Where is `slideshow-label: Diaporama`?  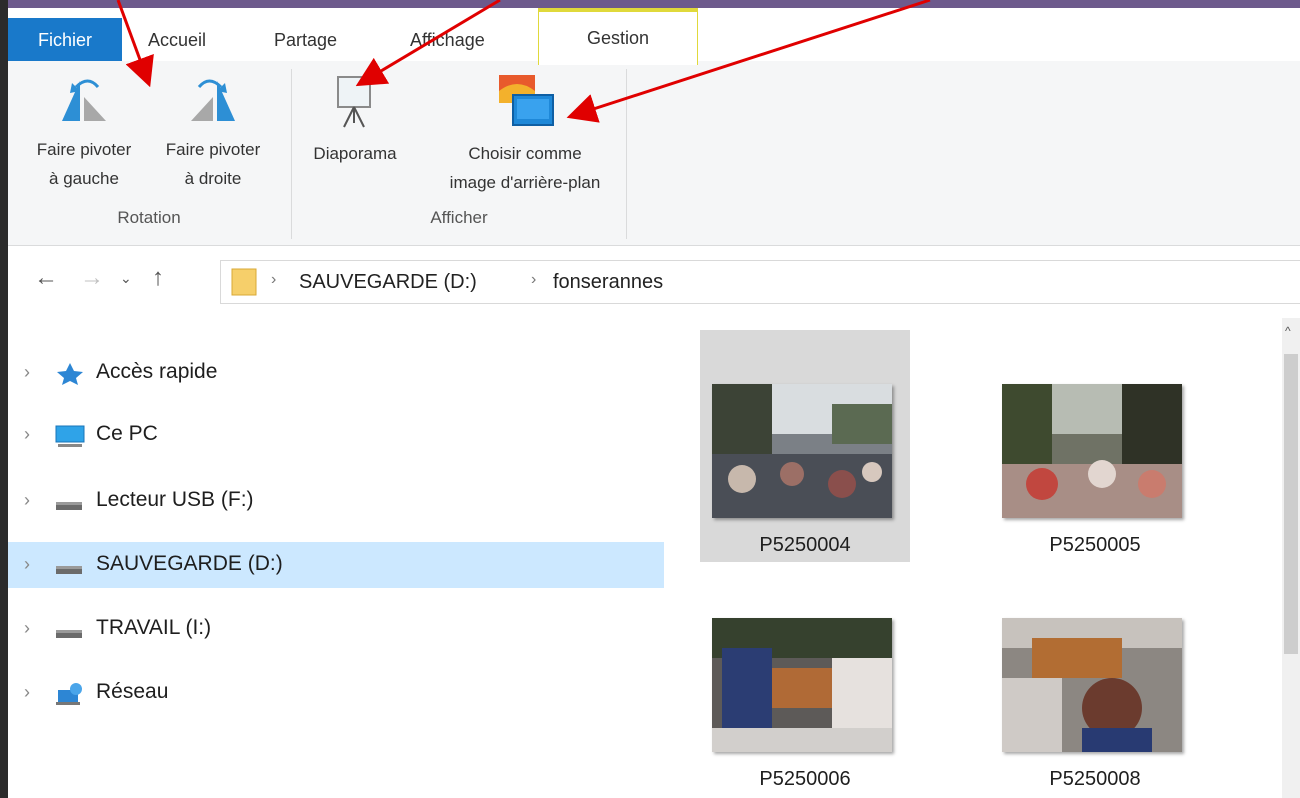
slideshow-label: Diaporama is located at coordinates (355, 153).